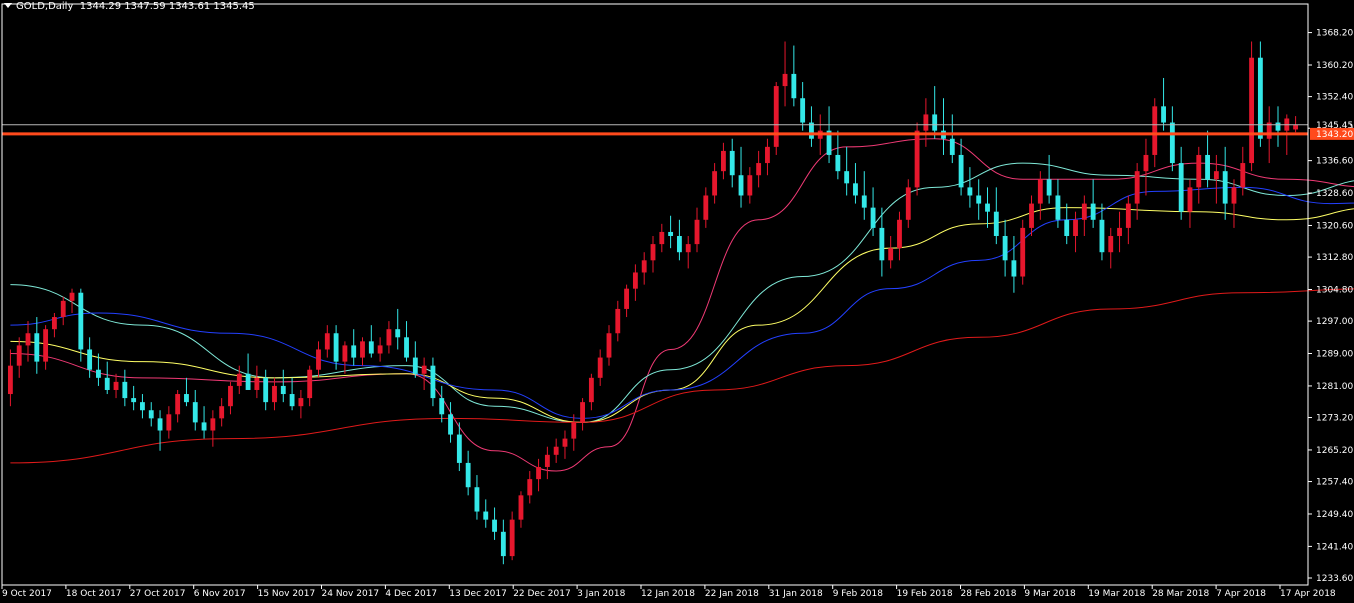  I want to click on chevron-down-icon, so click(8, 5).